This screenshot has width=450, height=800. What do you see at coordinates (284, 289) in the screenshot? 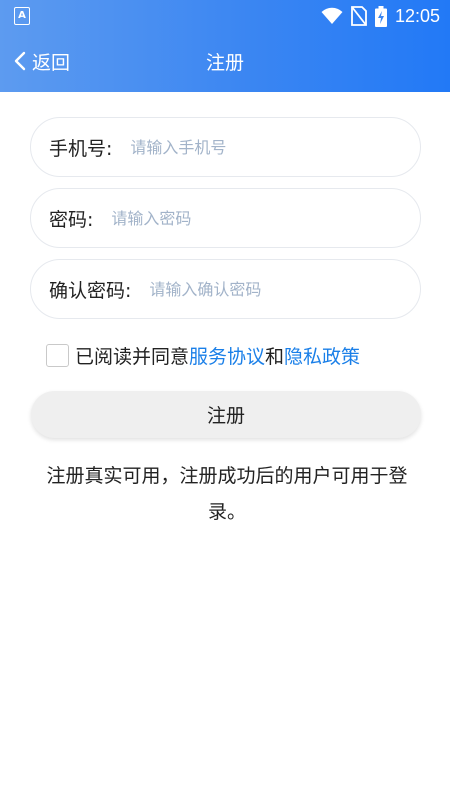
I see `confirm-password-input` at bounding box center [284, 289].